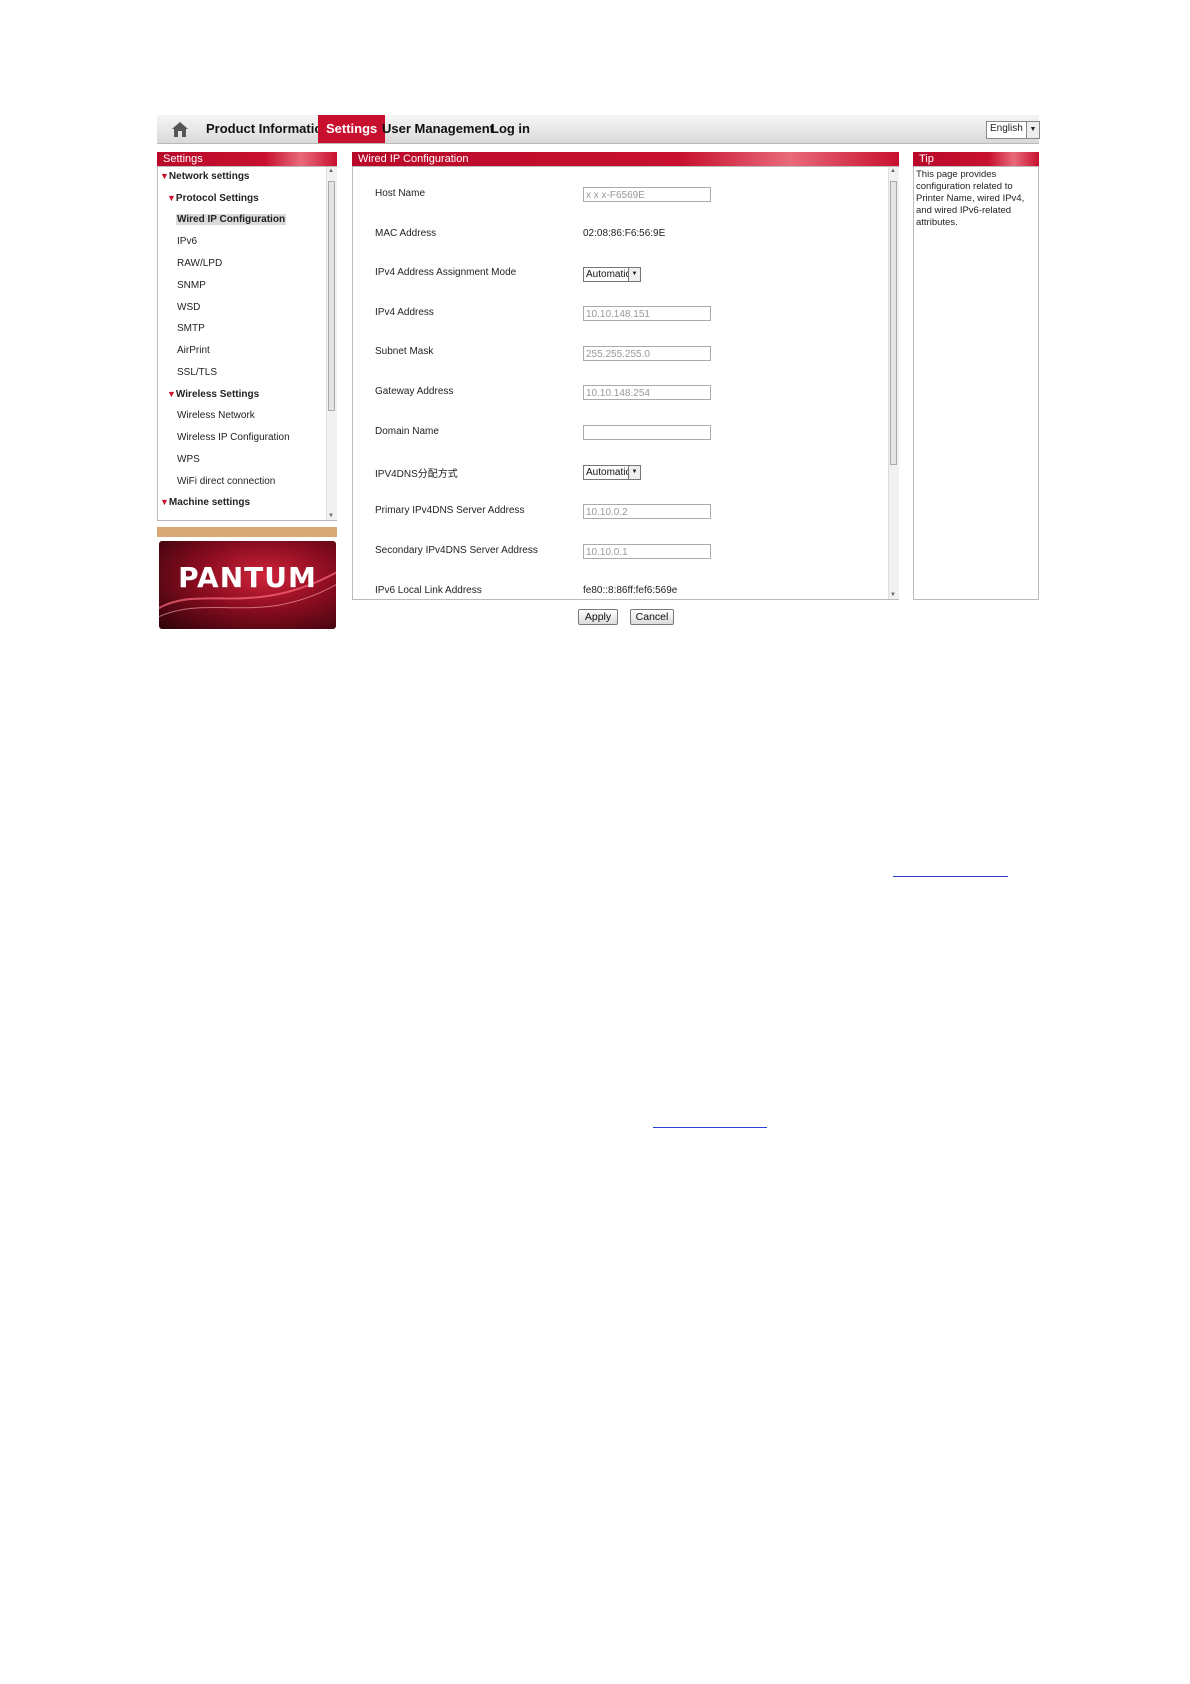  Describe the element at coordinates (191, 285) in the screenshot. I see `tree-item-snmp: SNMP` at that location.